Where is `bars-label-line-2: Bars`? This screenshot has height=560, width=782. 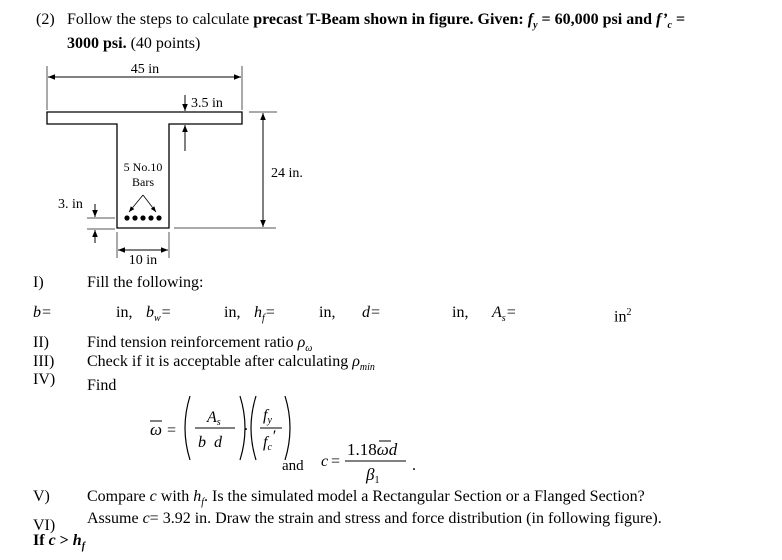
bars-label-line-2: Bars is located at coordinates (143, 182).